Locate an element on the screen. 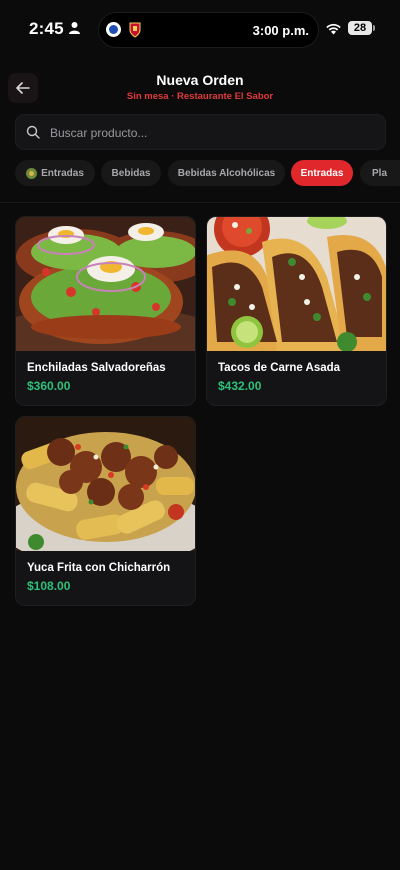 The image size is (400, 870). category-chip-bebidas-alcoholicas: Bebidas Alcohólicas is located at coordinates (226, 173).